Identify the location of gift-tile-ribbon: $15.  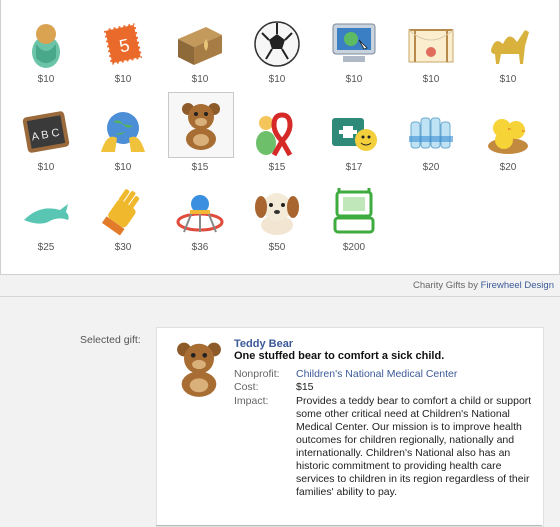
(277, 134).